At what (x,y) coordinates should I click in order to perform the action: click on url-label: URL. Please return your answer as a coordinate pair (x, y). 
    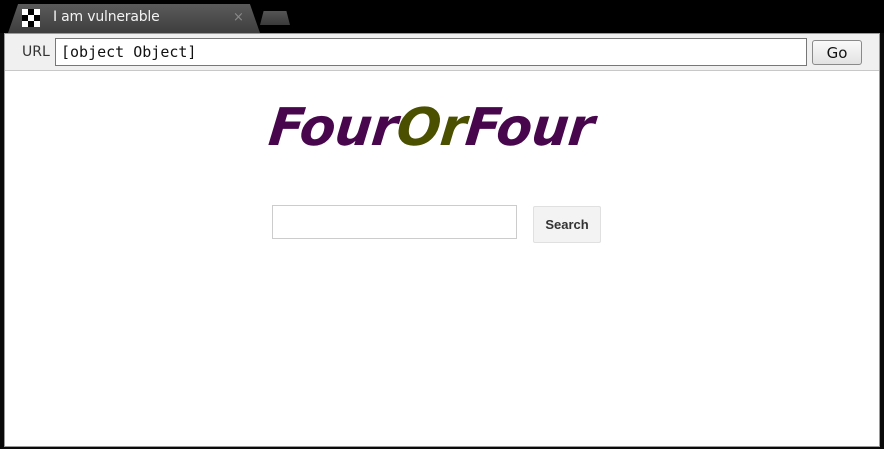
    Looking at the image, I should click on (36, 52).